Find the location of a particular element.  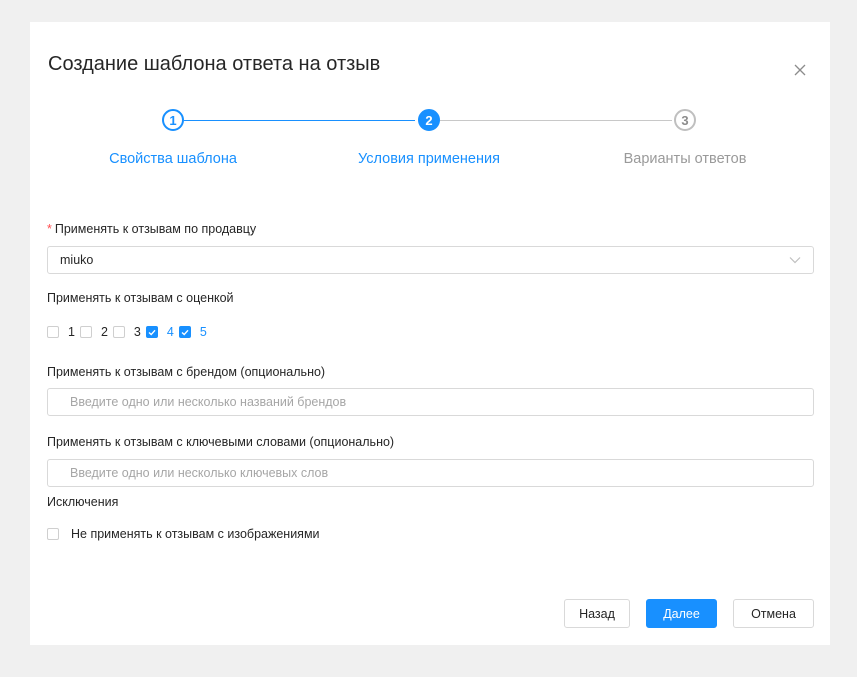

rating-option-2: 2 is located at coordinates (96, 332).